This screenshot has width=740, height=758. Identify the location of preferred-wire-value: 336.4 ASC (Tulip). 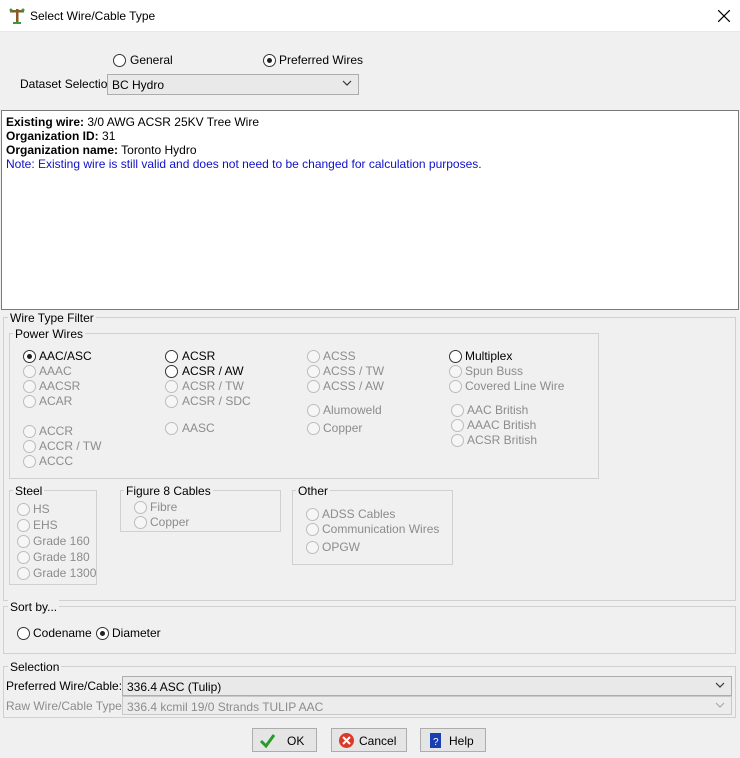
(174, 687).